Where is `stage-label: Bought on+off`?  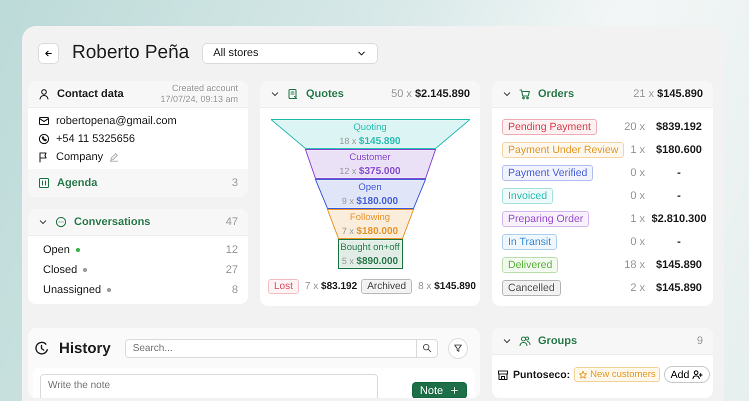 stage-label: Bought on+off is located at coordinates (370, 247).